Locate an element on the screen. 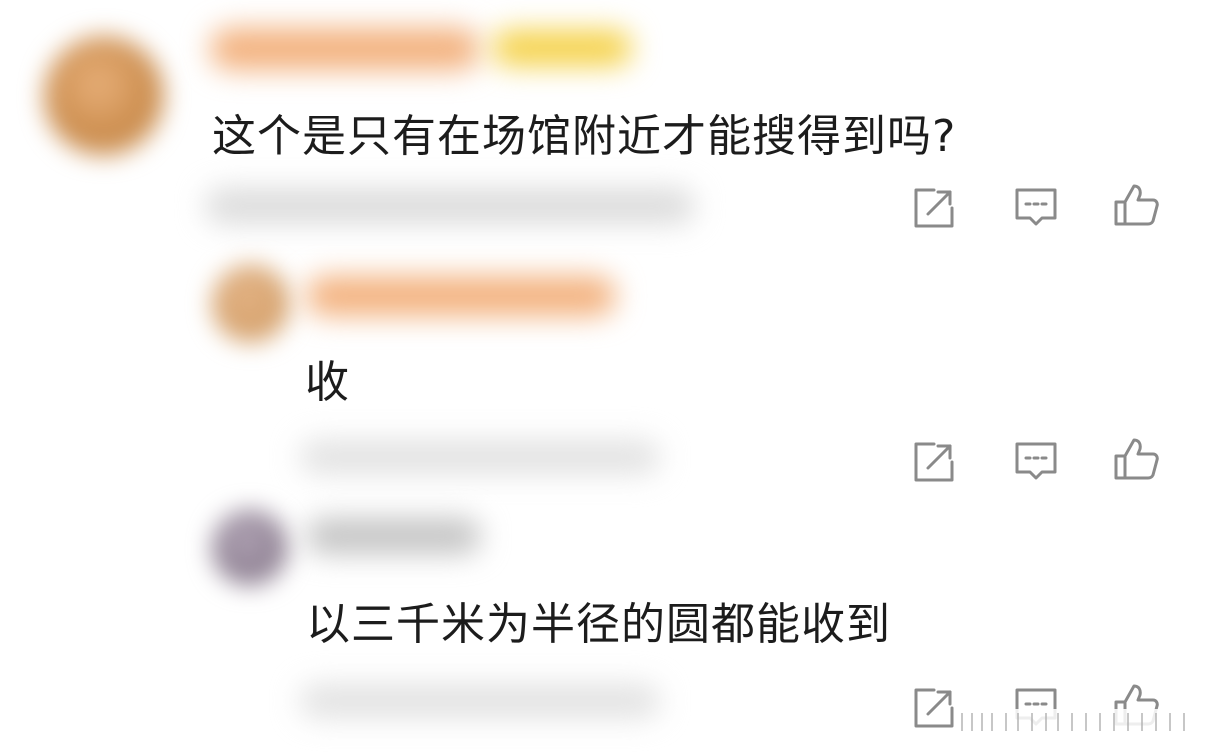  user-badge-blurred is located at coordinates (562, 48).